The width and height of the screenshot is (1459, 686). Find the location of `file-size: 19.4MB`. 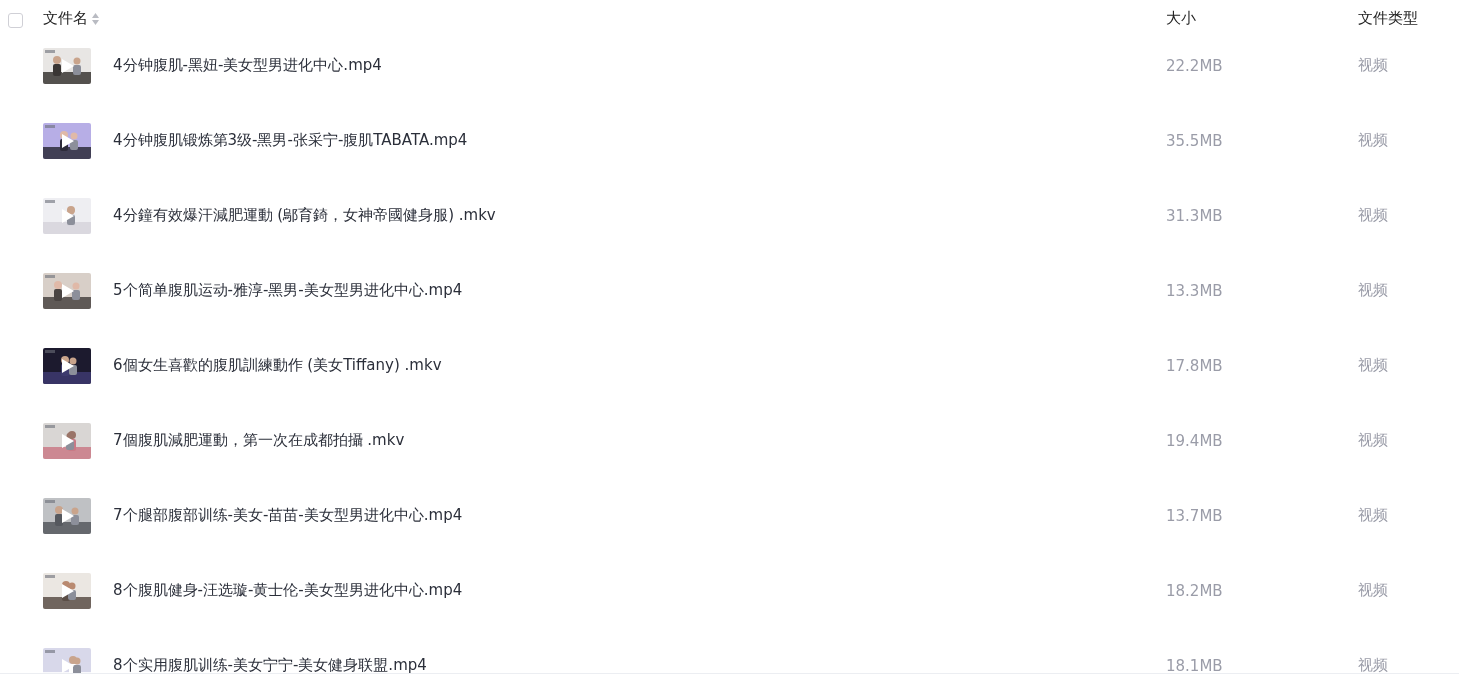

file-size: 19.4MB is located at coordinates (1195, 440).